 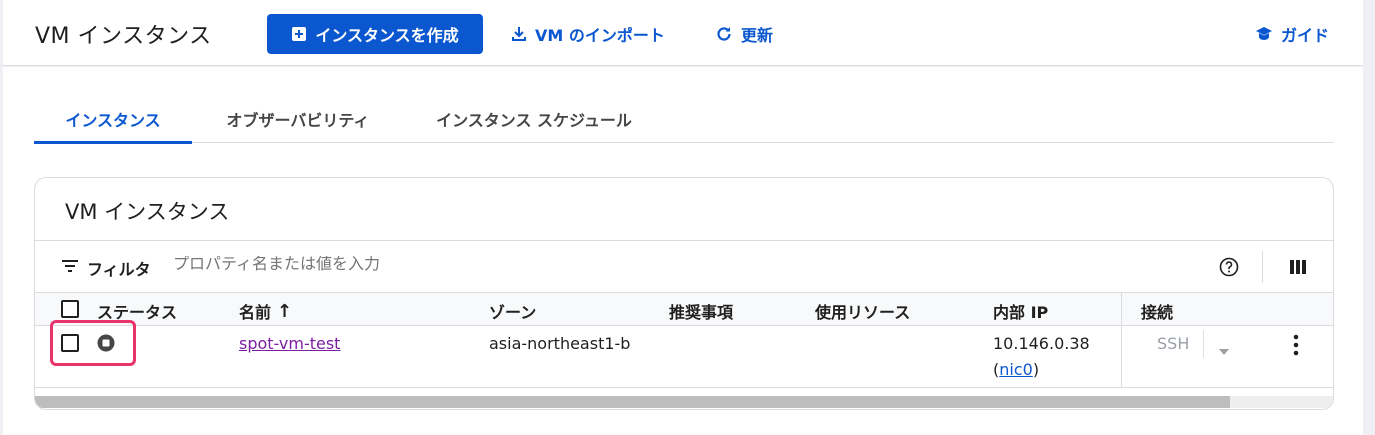 I want to click on page-title: VM インスタンス, so click(x=123, y=36).